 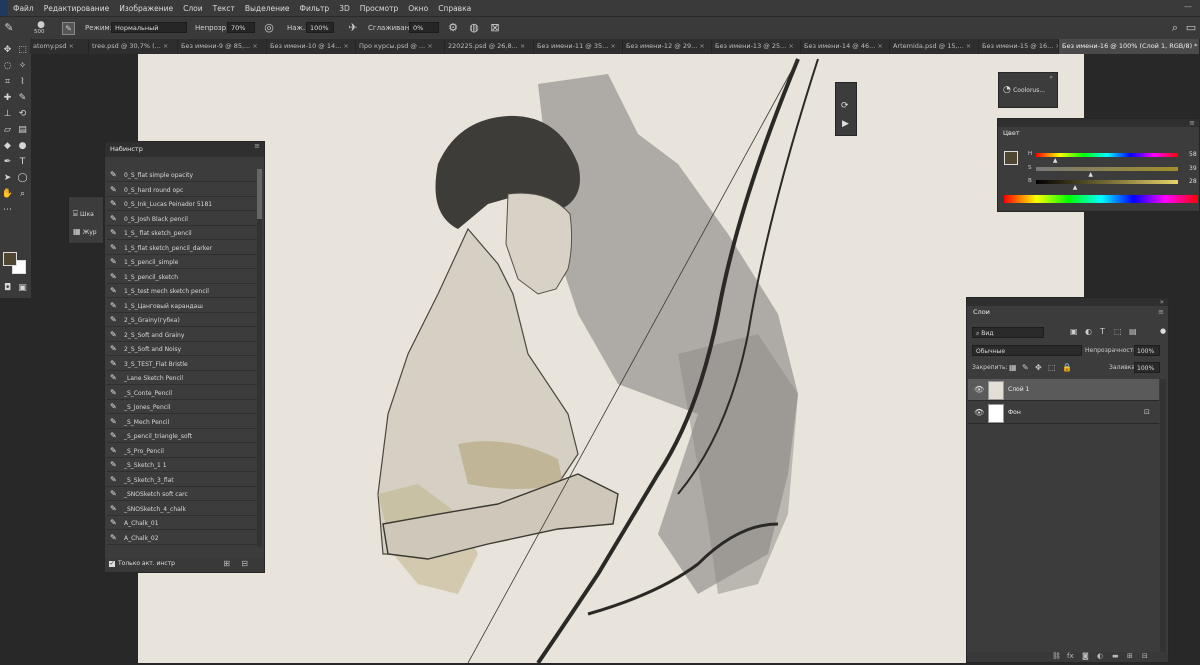 What do you see at coordinates (489, 46) in the screenshot?
I see `tab-document: 220225.psd @ 26,8... ×` at bounding box center [489, 46].